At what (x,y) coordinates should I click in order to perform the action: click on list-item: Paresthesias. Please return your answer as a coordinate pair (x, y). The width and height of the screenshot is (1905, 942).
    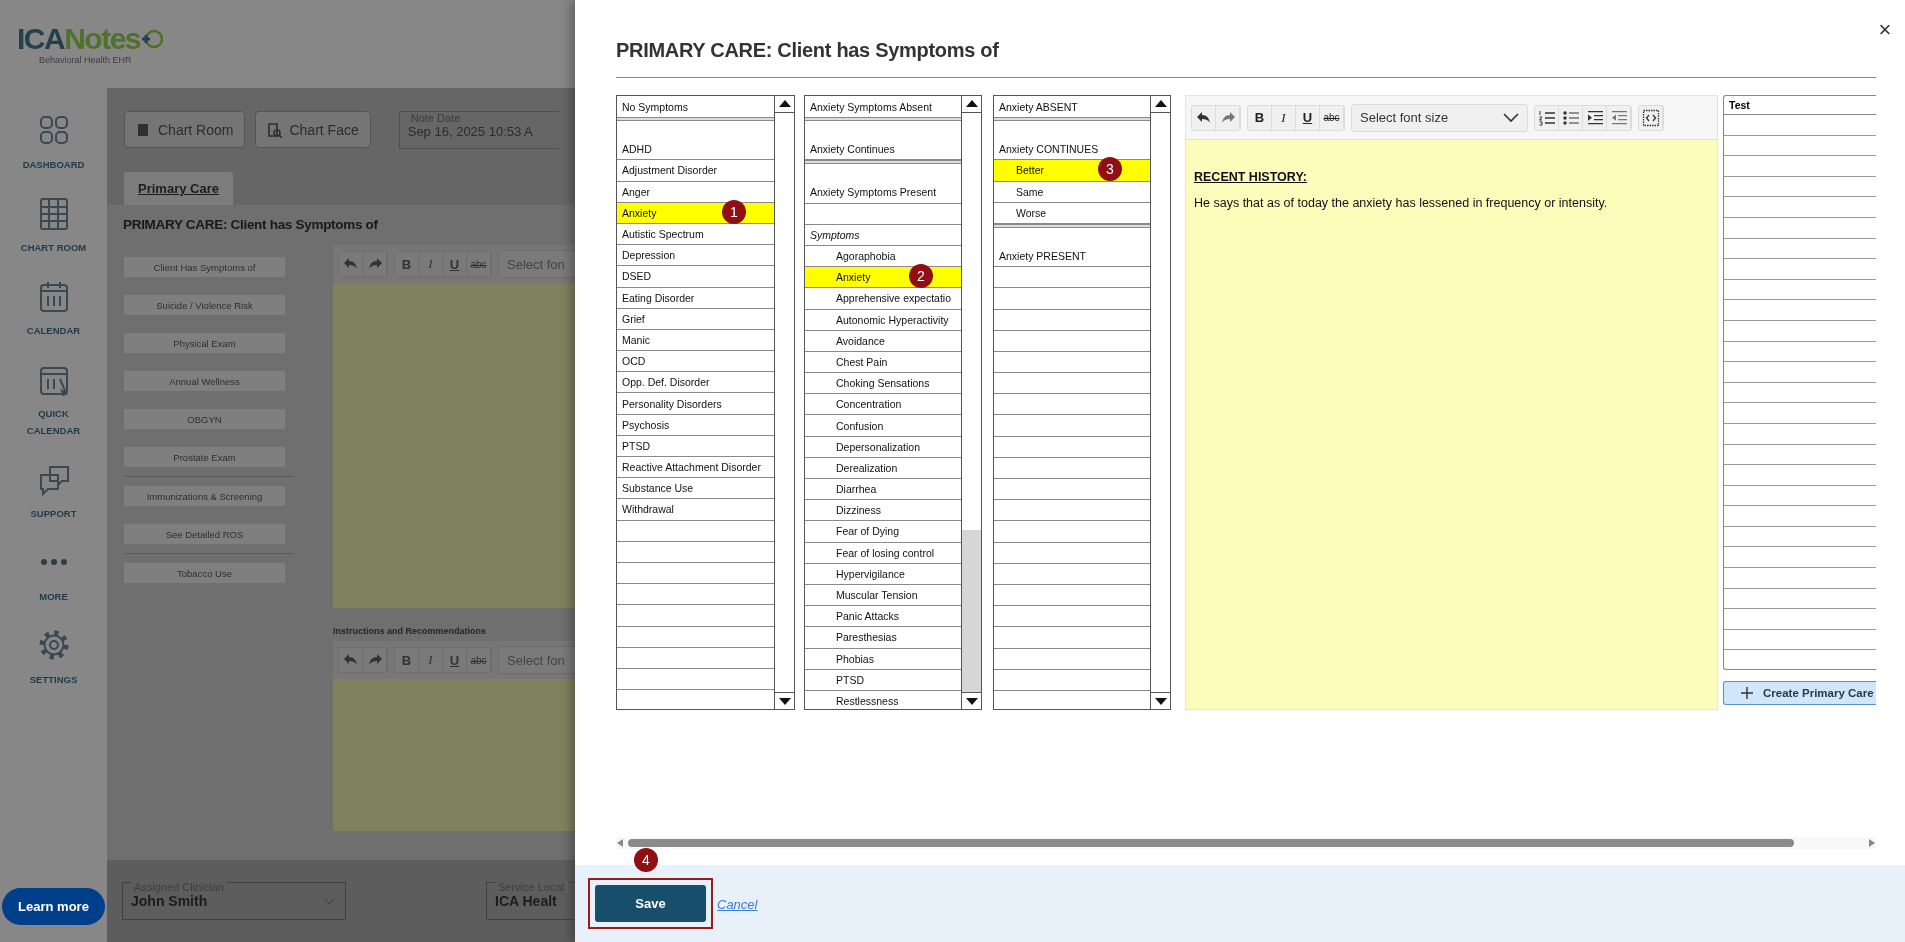
    Looking at the image, I should click on (883, 638).